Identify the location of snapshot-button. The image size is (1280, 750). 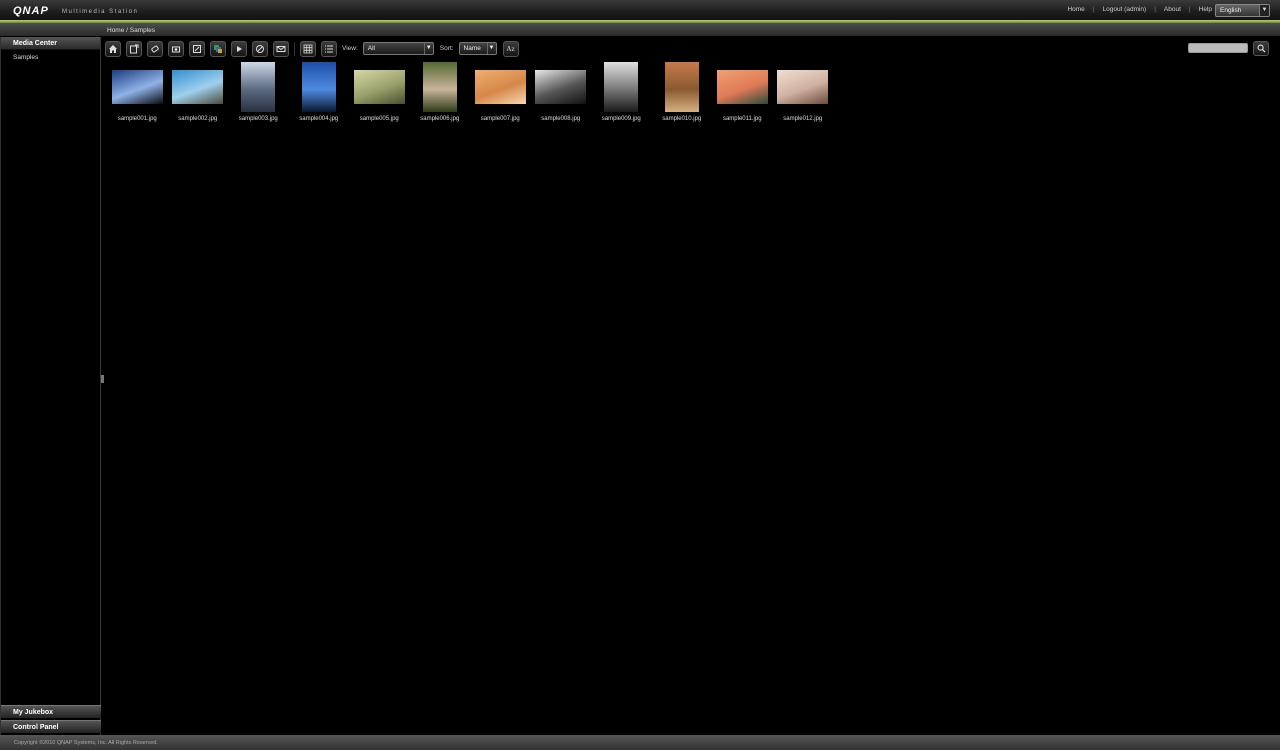
(176, 48).